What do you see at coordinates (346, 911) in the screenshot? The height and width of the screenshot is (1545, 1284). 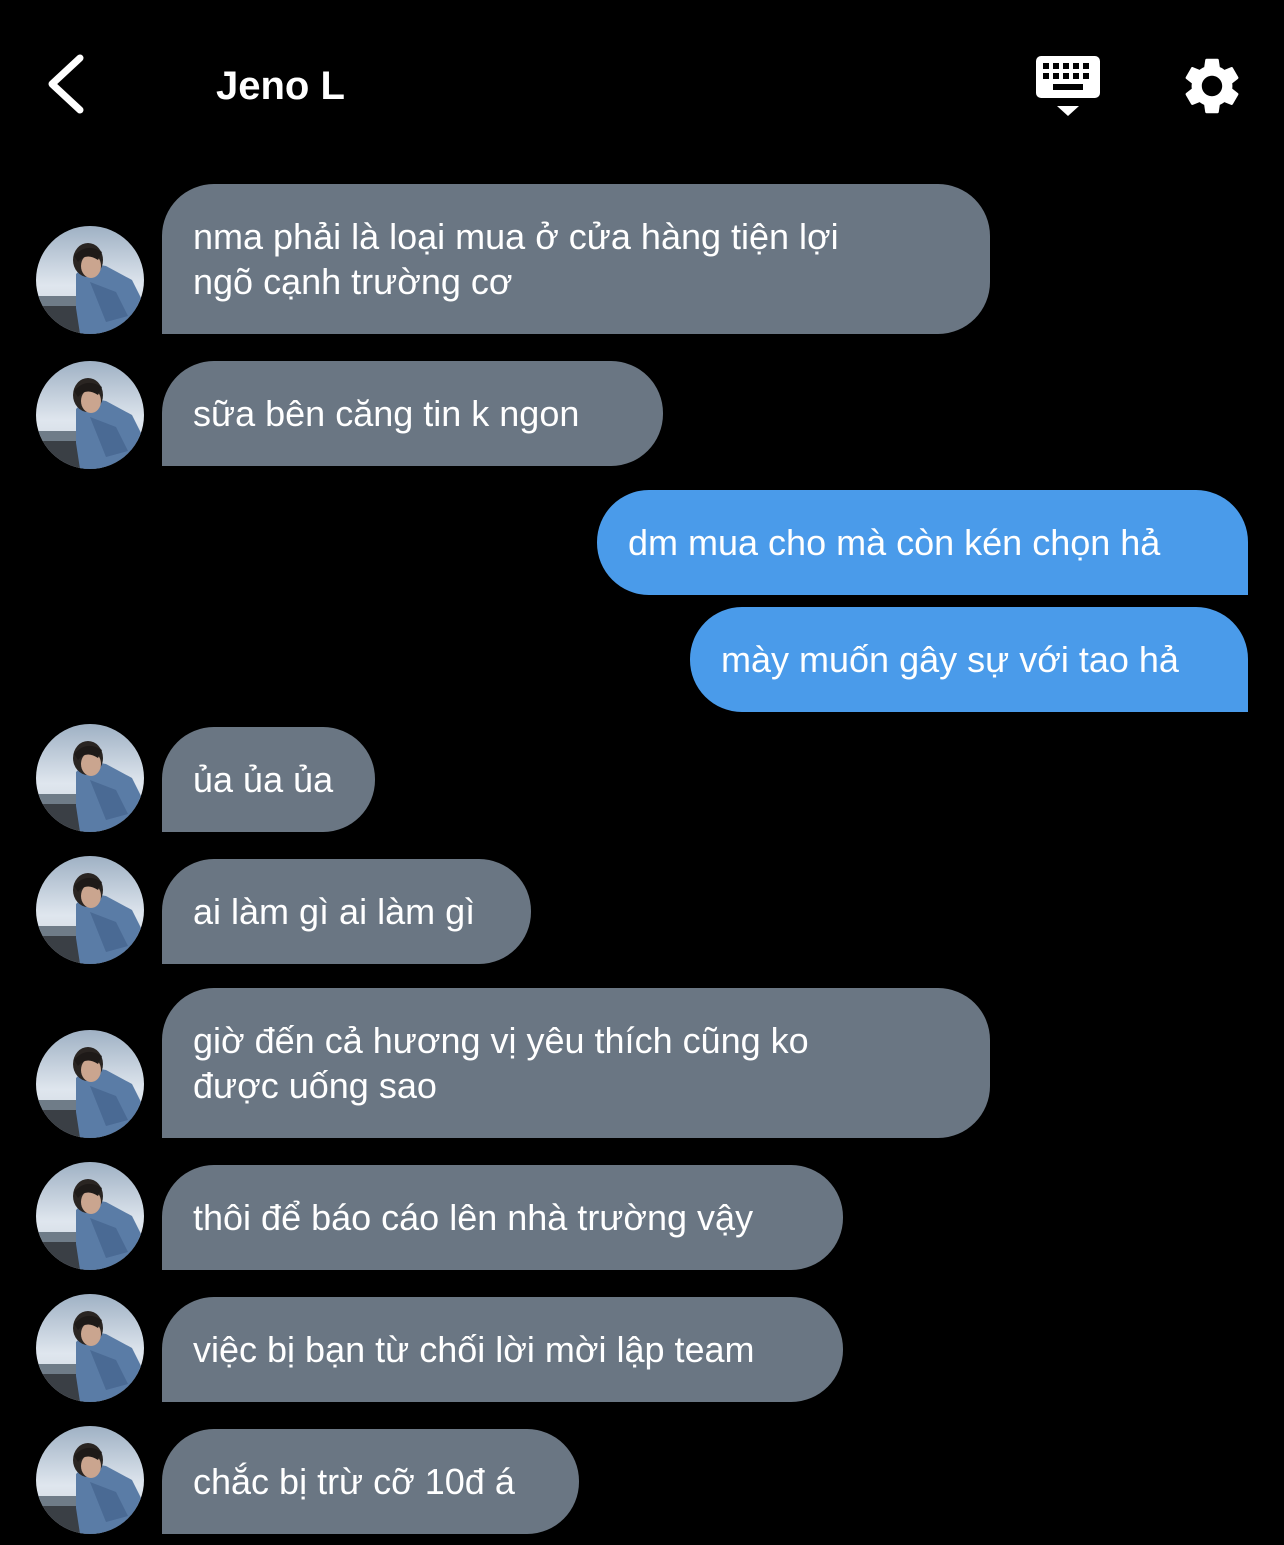 I see `message-bubble-received: ai làm gì ai làm gì` at bounding box center [346, 911].